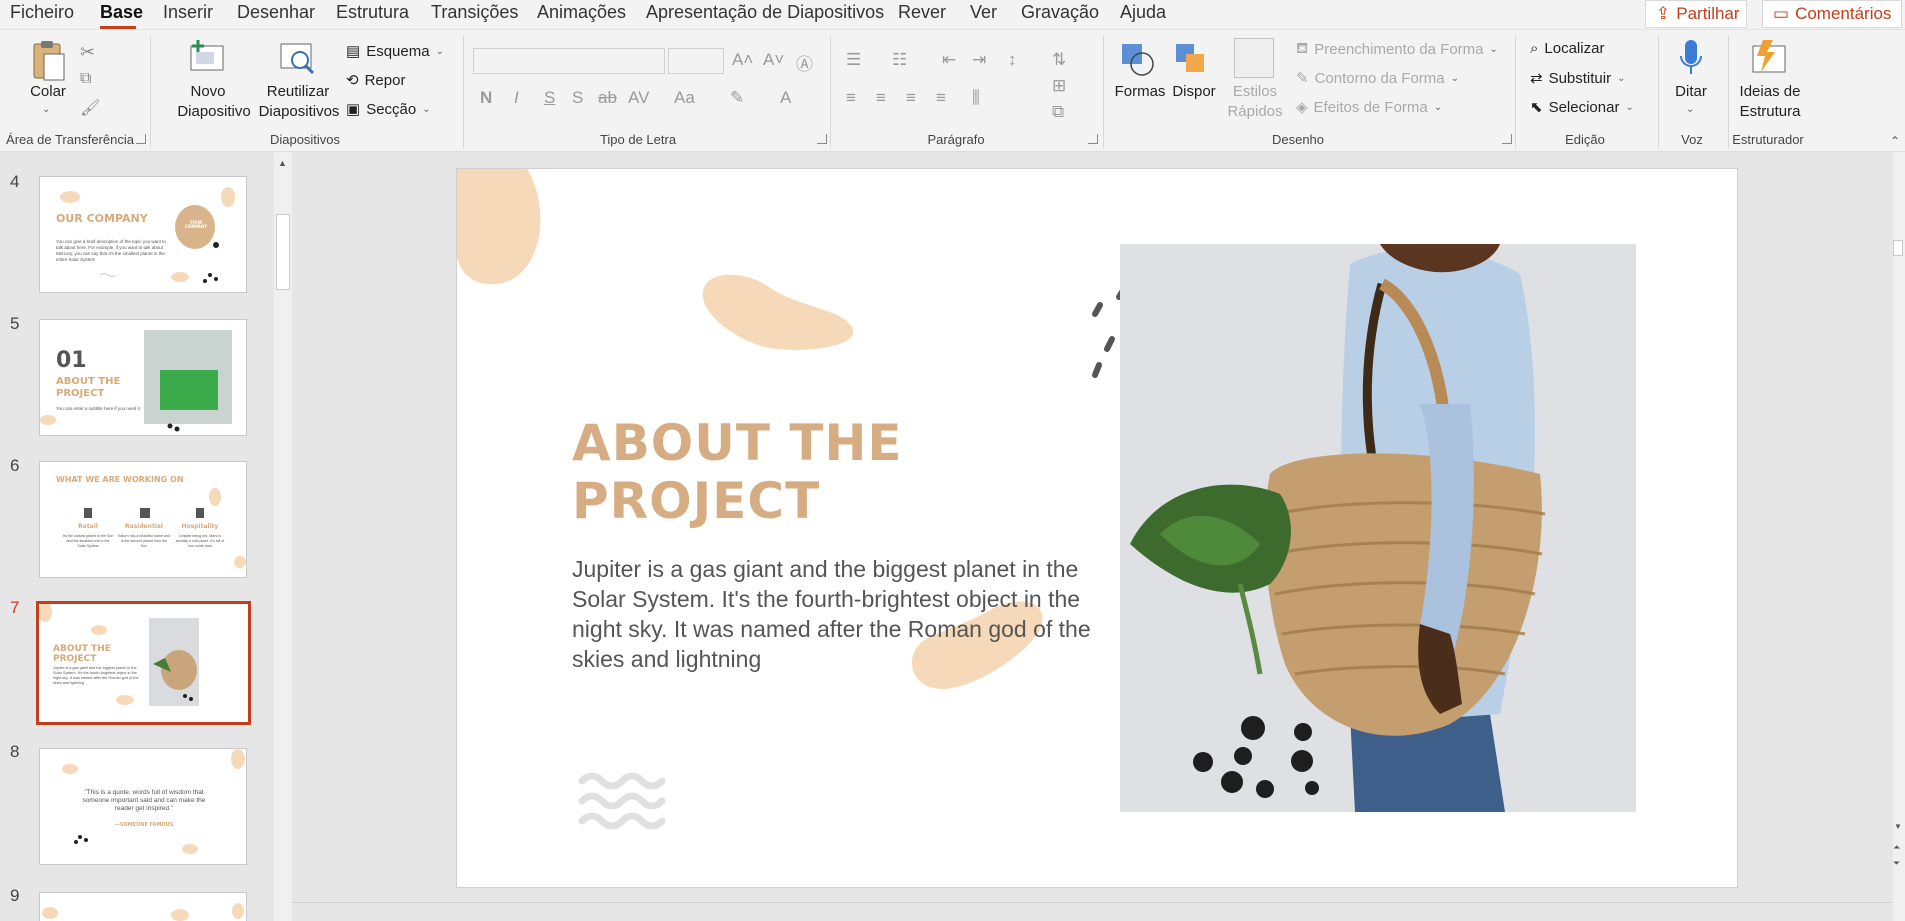  Describe the element at coordinates (785, 98) in the screenshot. I see `font-color-icon: A` at that location.